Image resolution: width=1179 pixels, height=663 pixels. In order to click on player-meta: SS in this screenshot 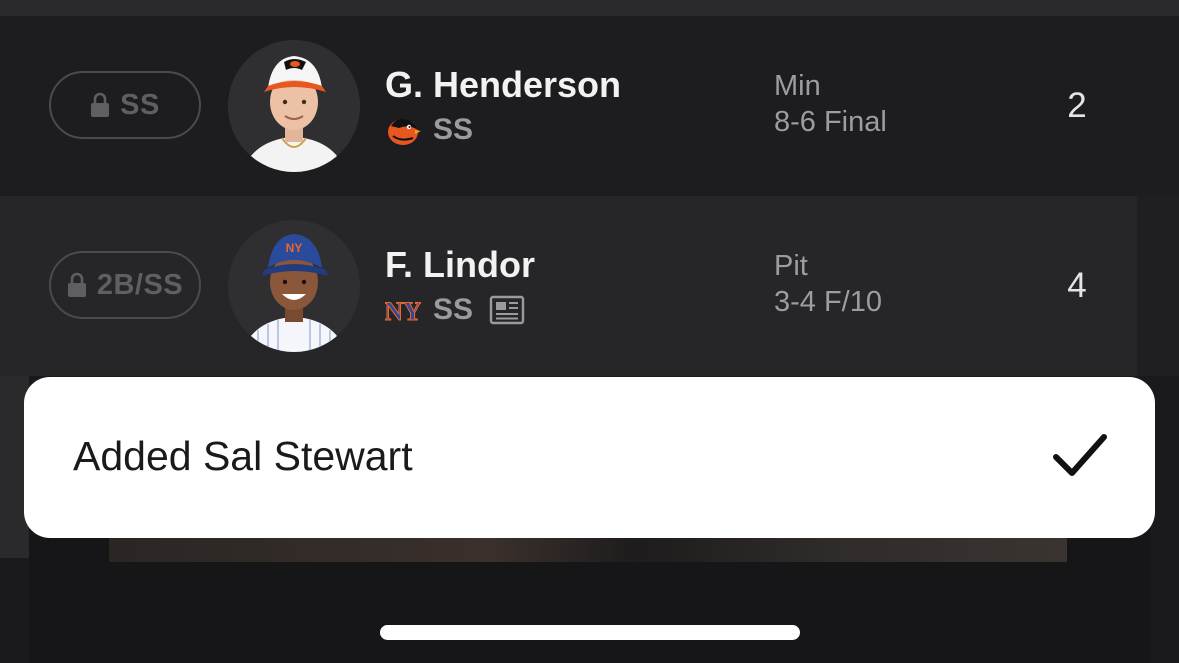, I will do `click(429, 130)`.